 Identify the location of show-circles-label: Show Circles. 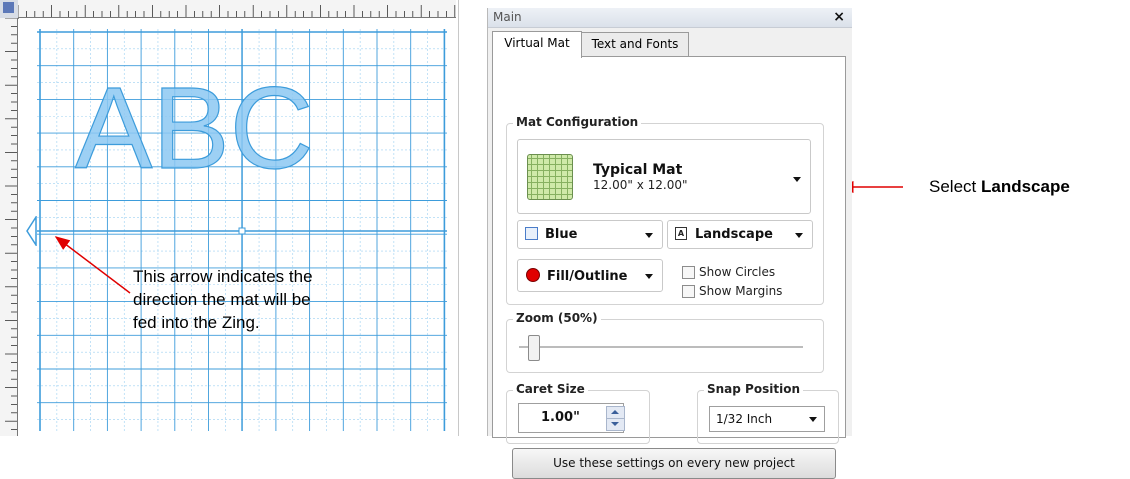
(737, 272).